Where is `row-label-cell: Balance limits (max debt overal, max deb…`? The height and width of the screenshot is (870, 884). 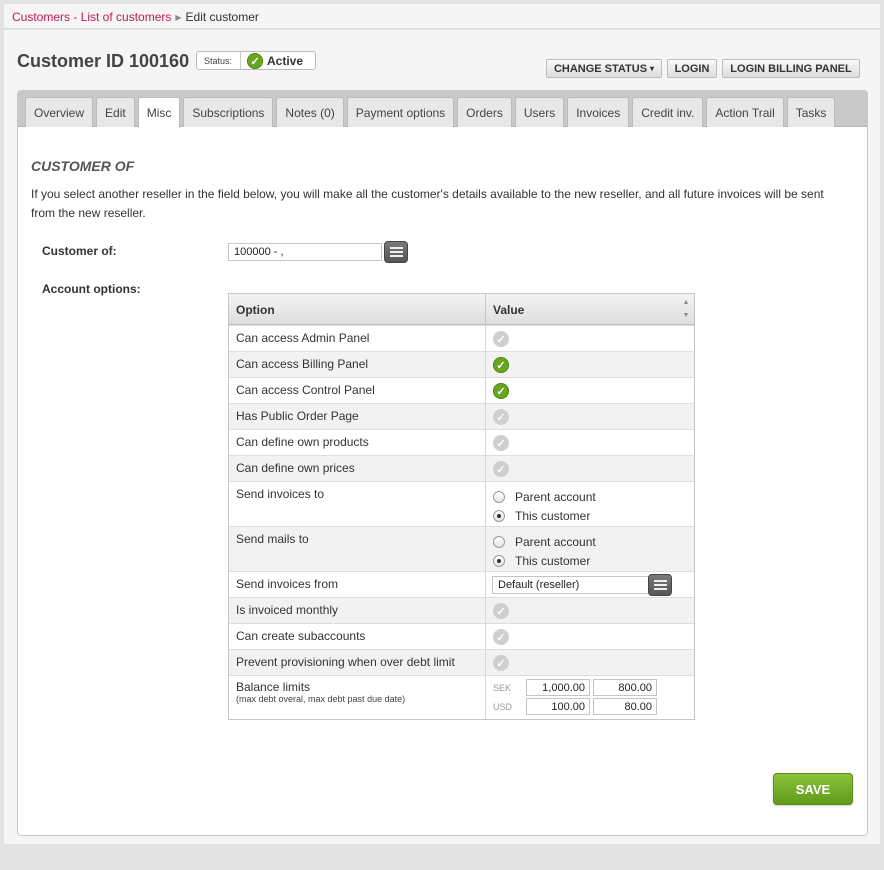 row-label-cell: Balance limits (max debt overal, max deb… is located at coordinates (357, 697).